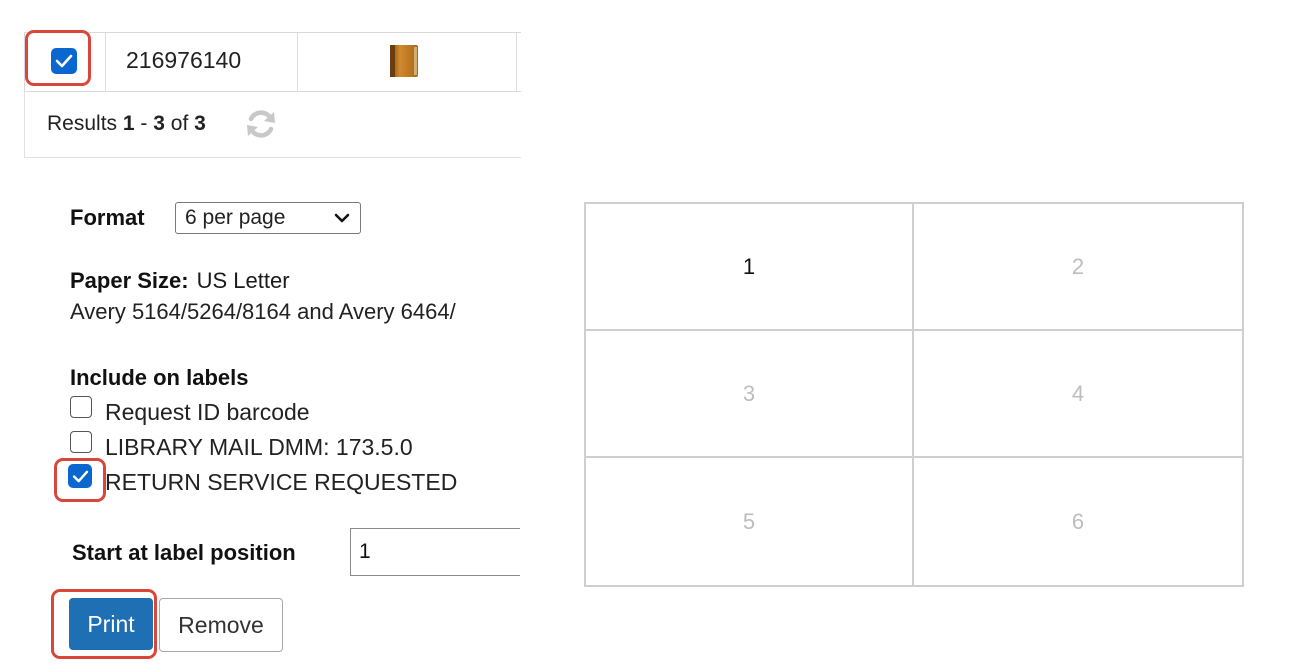  What do you see at coordinates (129, 280) in the screenshot?
I see `paper-size-label: Paper Size:` at bounding box center [129, 280].